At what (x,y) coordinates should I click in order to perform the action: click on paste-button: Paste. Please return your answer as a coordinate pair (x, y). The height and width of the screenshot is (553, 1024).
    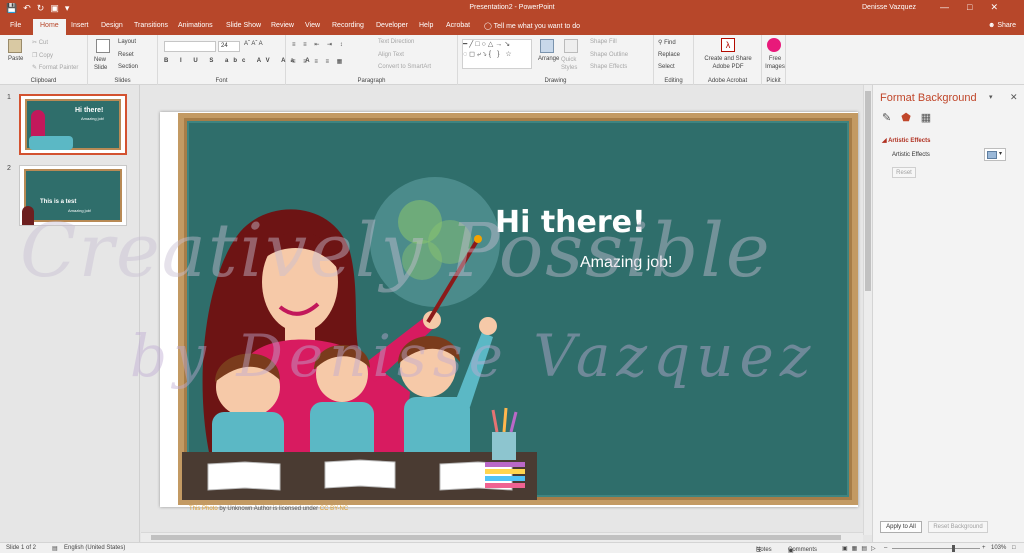
    Looking at the image, I should click on (15, 59).